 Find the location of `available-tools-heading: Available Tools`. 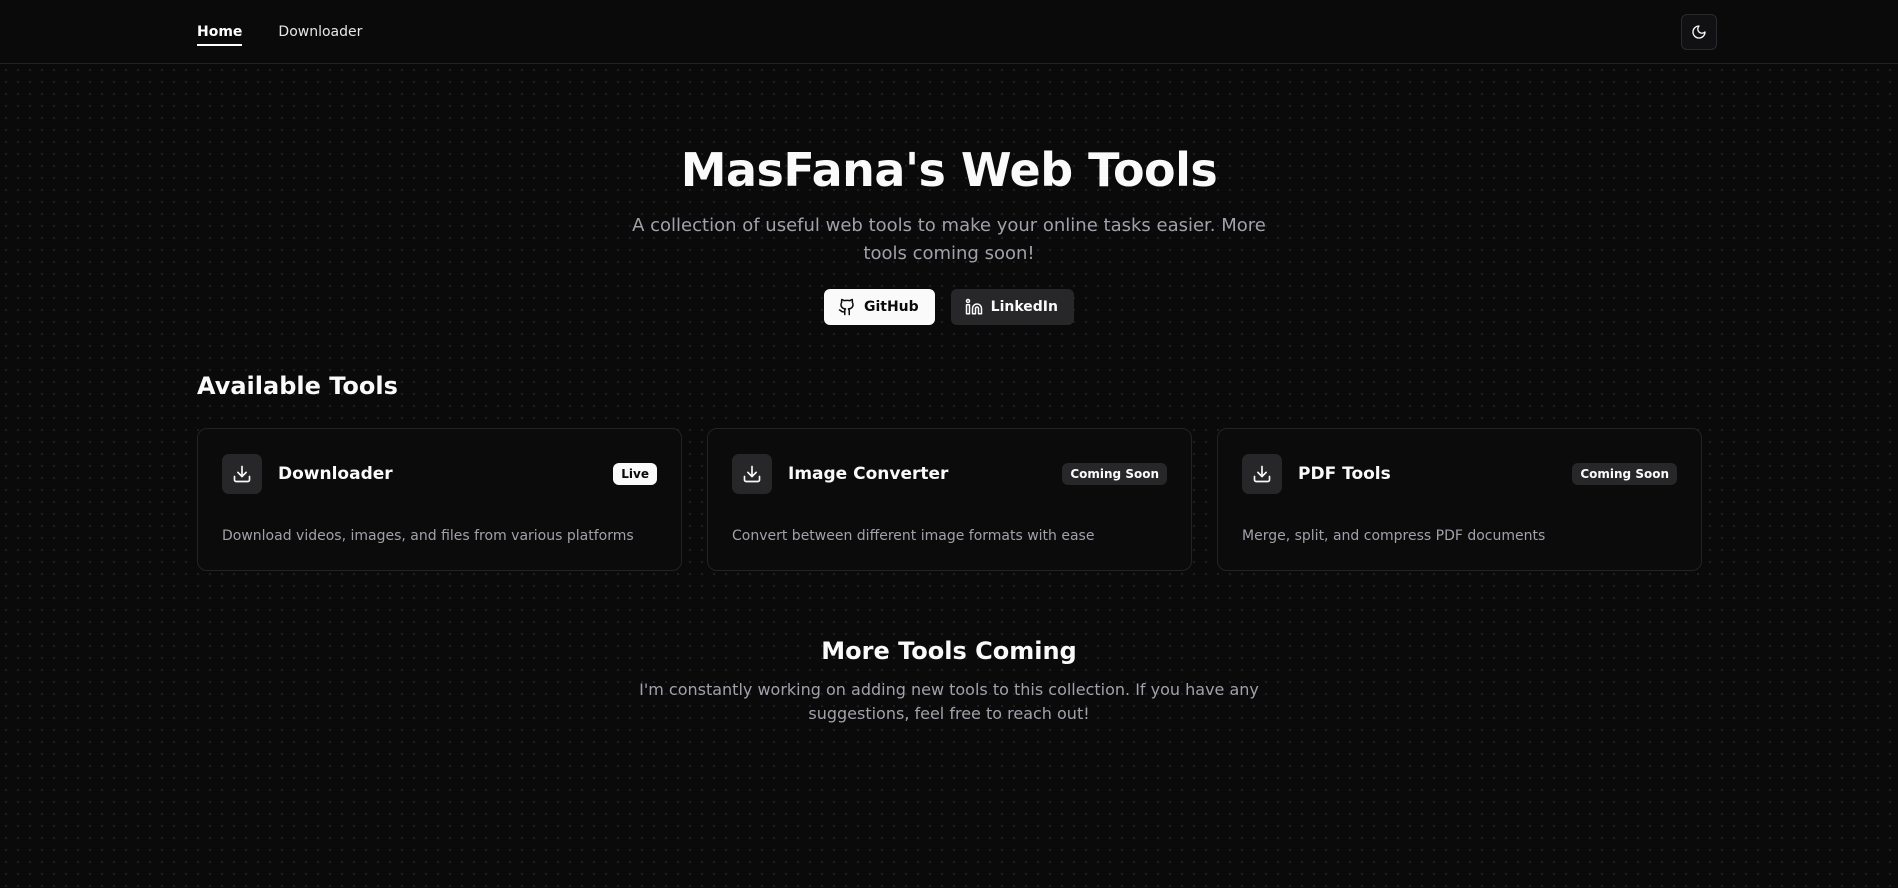

available-tools-heading: Available Tools is located at coordinates (297, 386).